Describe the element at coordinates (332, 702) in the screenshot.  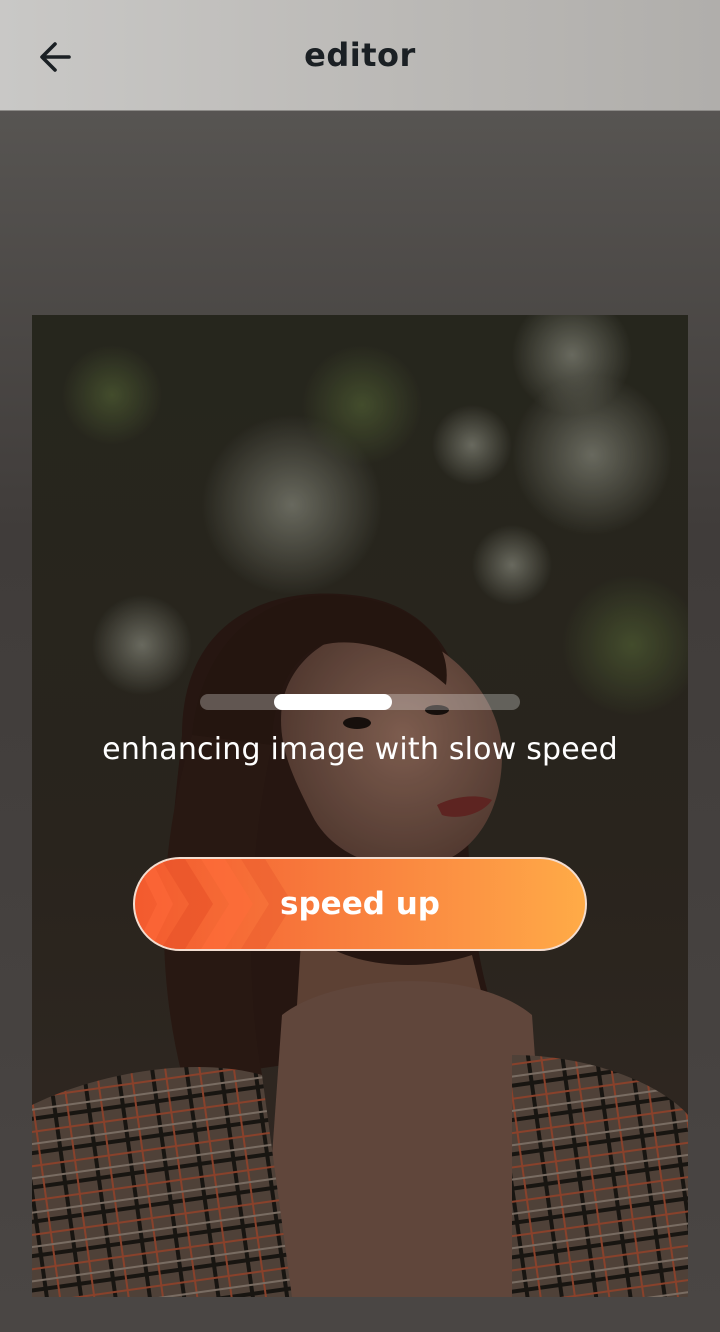
I see `progress-fill` at that location.